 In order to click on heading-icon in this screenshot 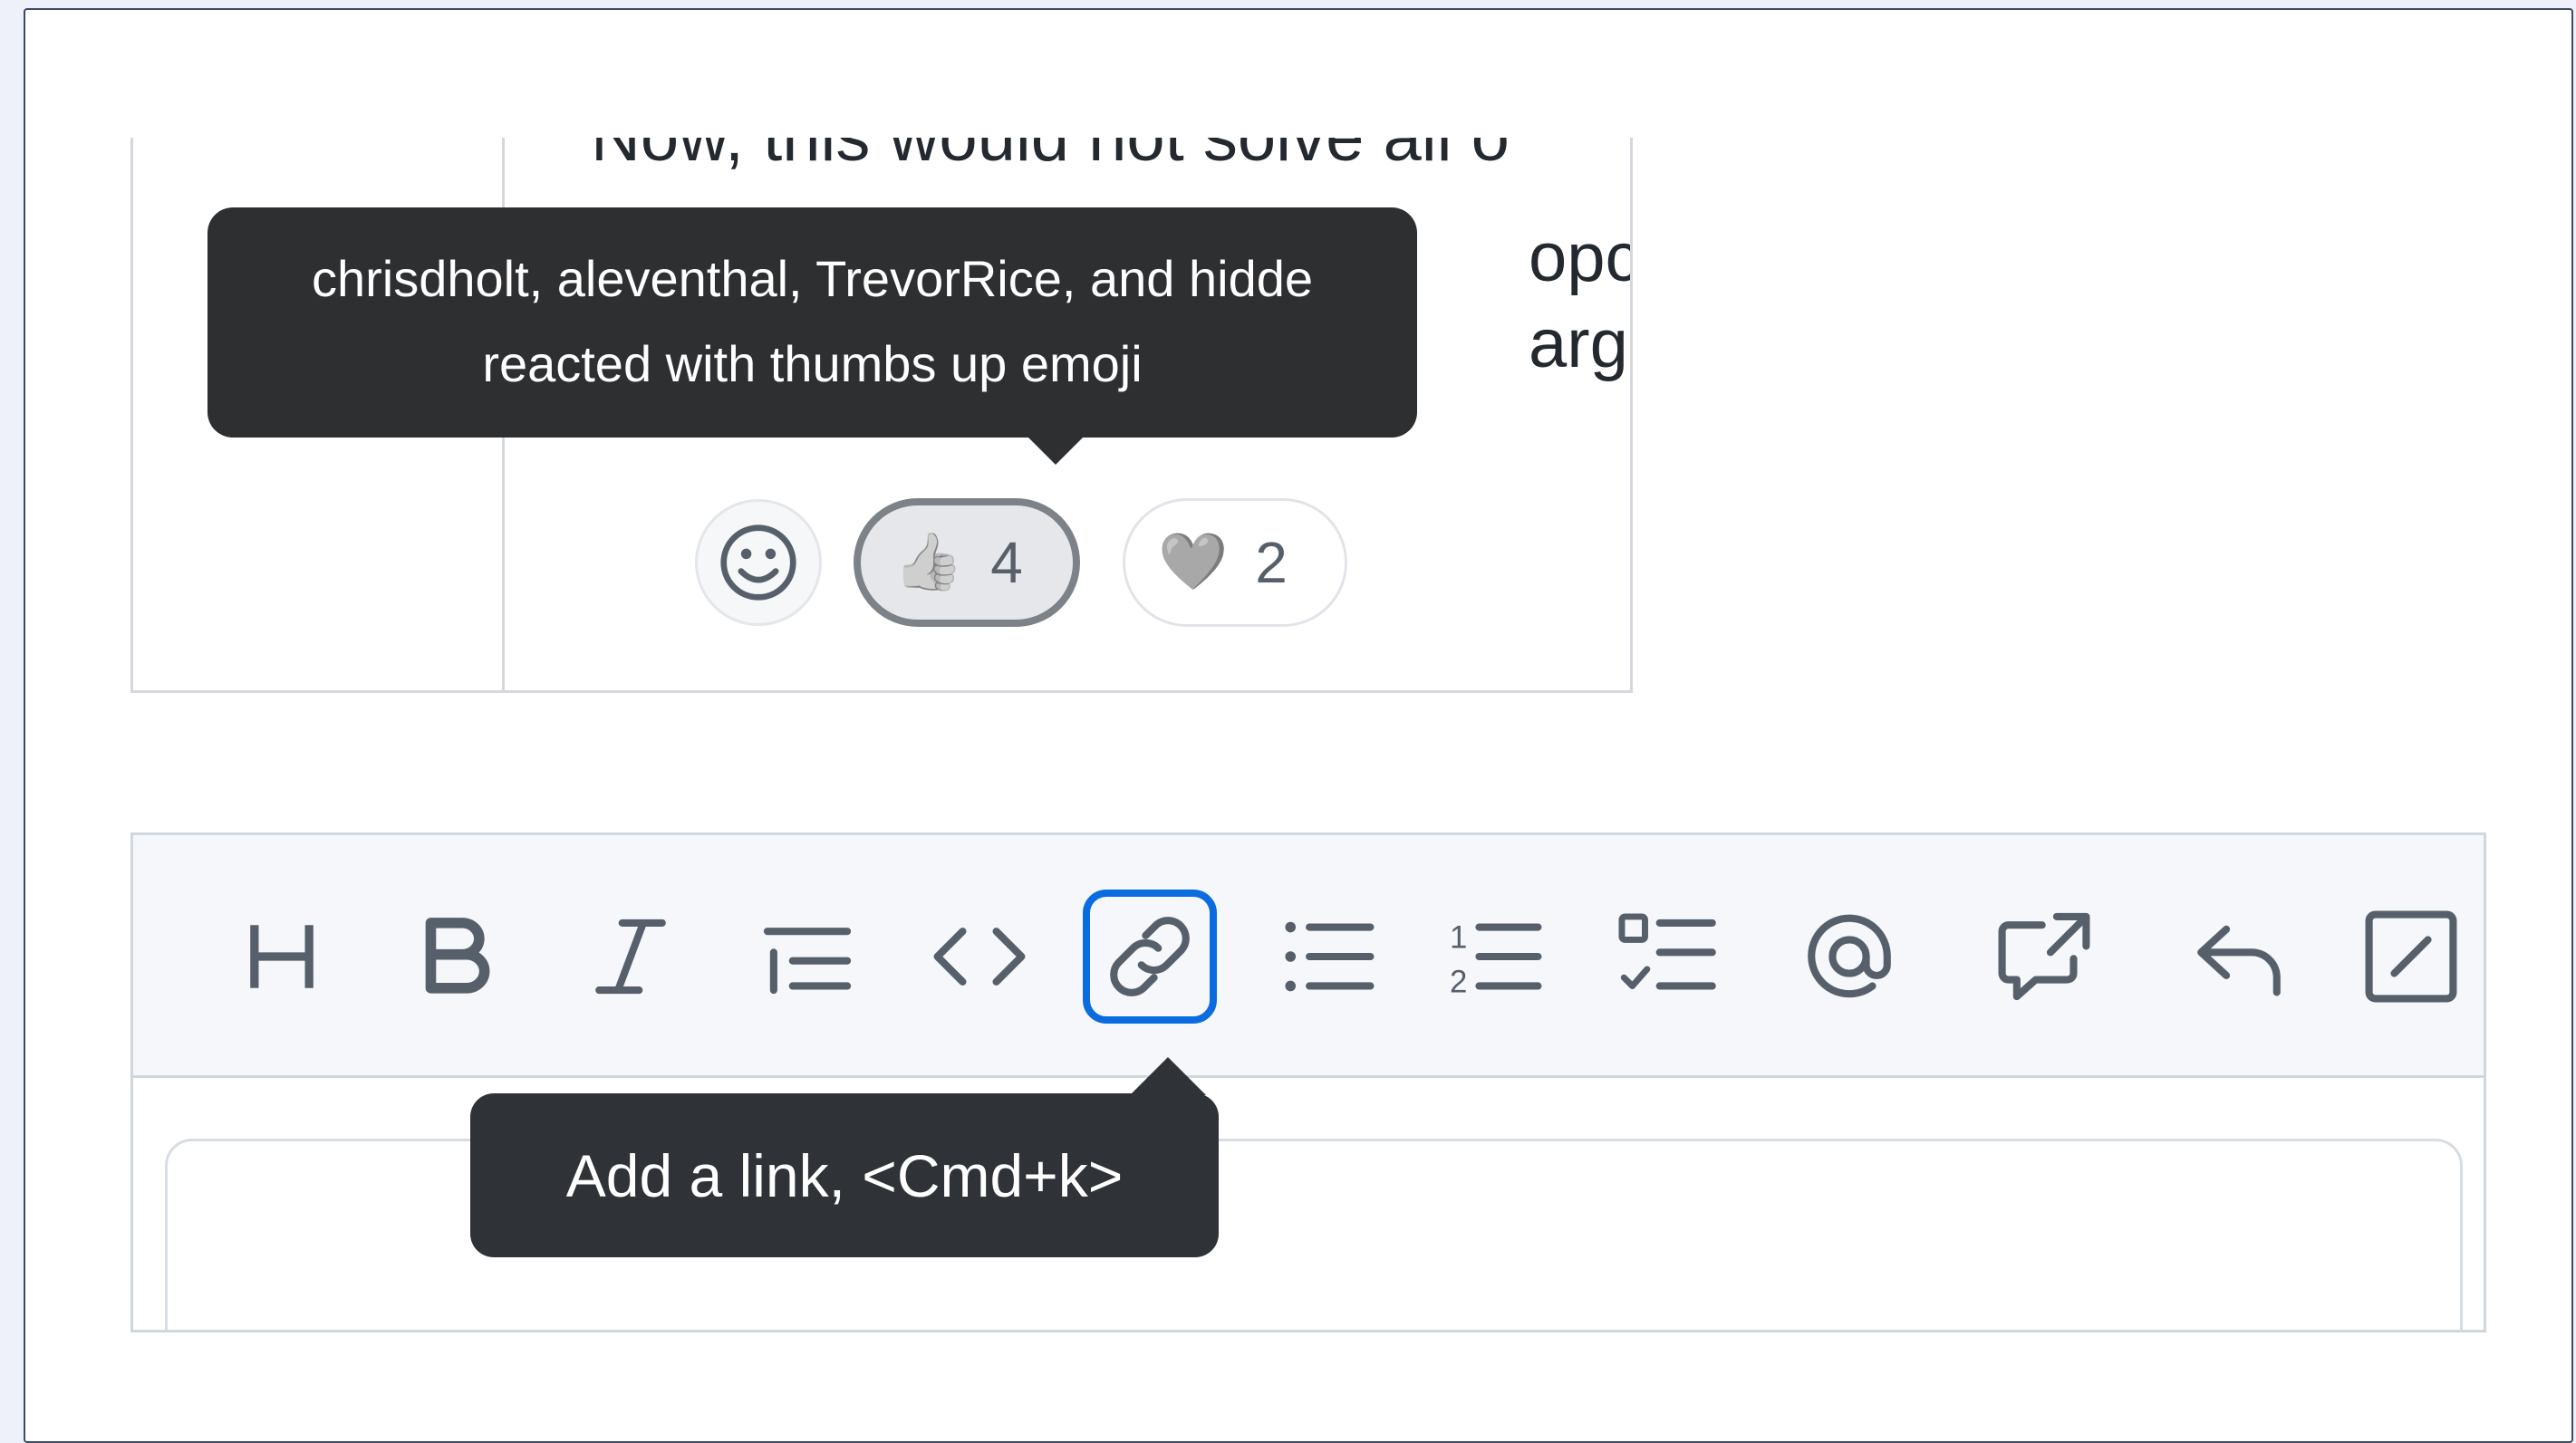, I will do `click(282, 956)`.